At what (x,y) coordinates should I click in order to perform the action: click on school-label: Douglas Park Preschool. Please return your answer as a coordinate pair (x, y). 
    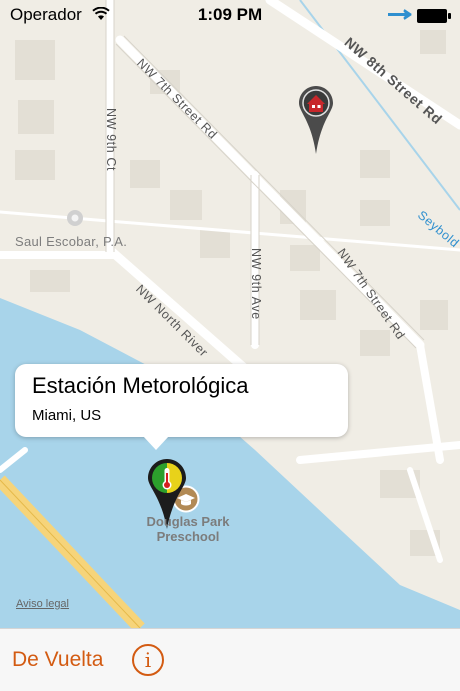
    Looking at the image, I should click on (188, 529).